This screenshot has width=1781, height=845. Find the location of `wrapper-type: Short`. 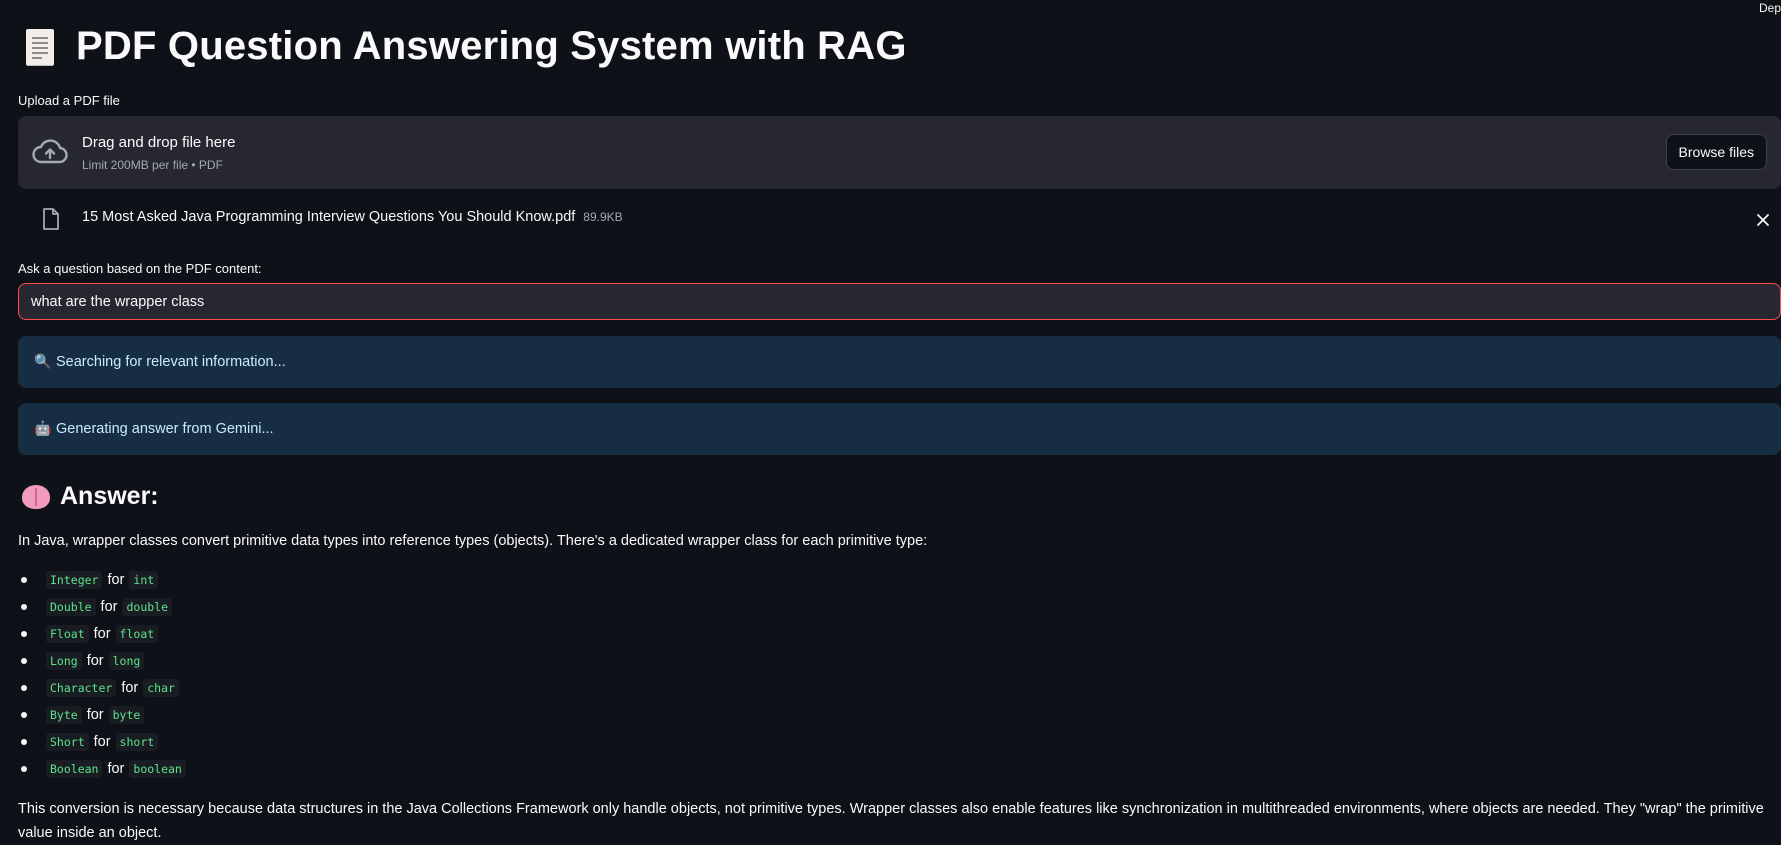

wrapper-type: Short is located at coordinates (67, 741).